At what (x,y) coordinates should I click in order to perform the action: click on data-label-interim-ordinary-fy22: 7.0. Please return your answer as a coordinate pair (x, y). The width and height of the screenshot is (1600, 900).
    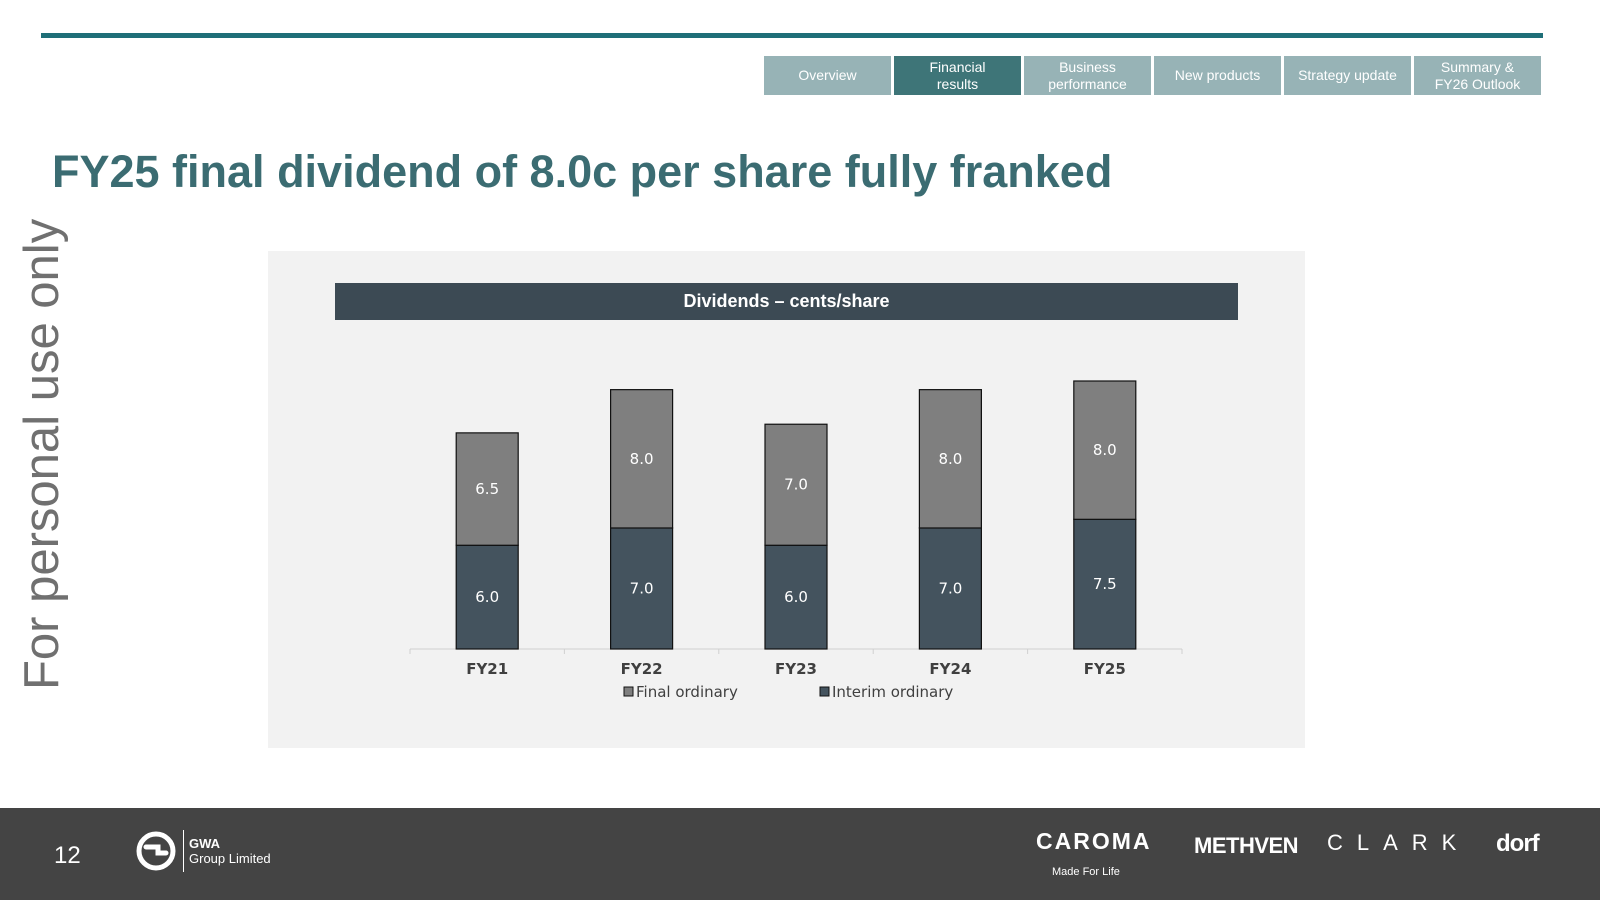
    Looking at the image, I should click on (642, 588).